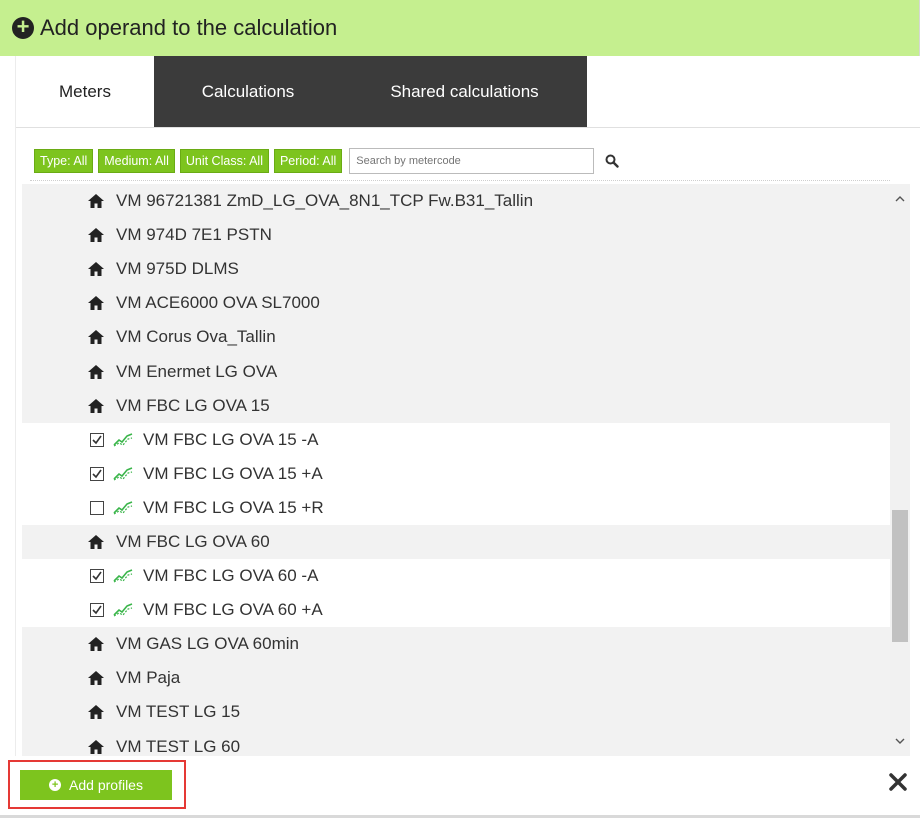 This screenshot has width=920, height=818. Describe the element at coordinates (193, 405) in the screenshot. I see `meter-label: VM FBC LG OVA 15` at that location.